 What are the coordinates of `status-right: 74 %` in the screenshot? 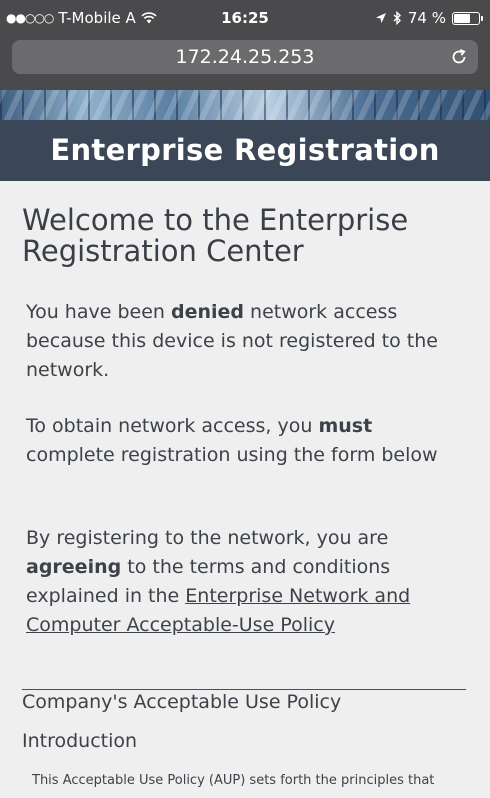 It's located at (429, 18).